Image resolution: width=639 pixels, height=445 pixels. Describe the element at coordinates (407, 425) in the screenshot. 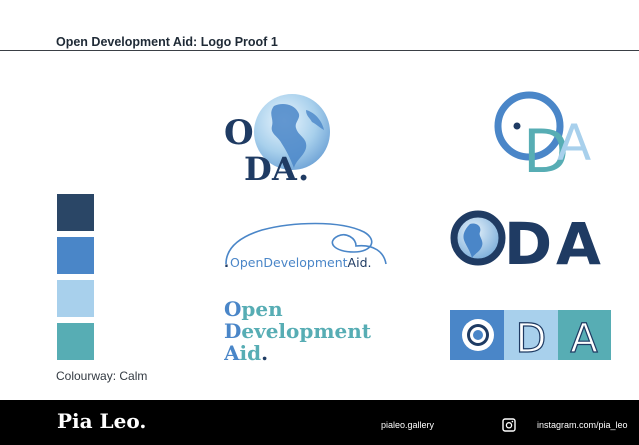

I see `website-link: pialeo.gallery` at that location.